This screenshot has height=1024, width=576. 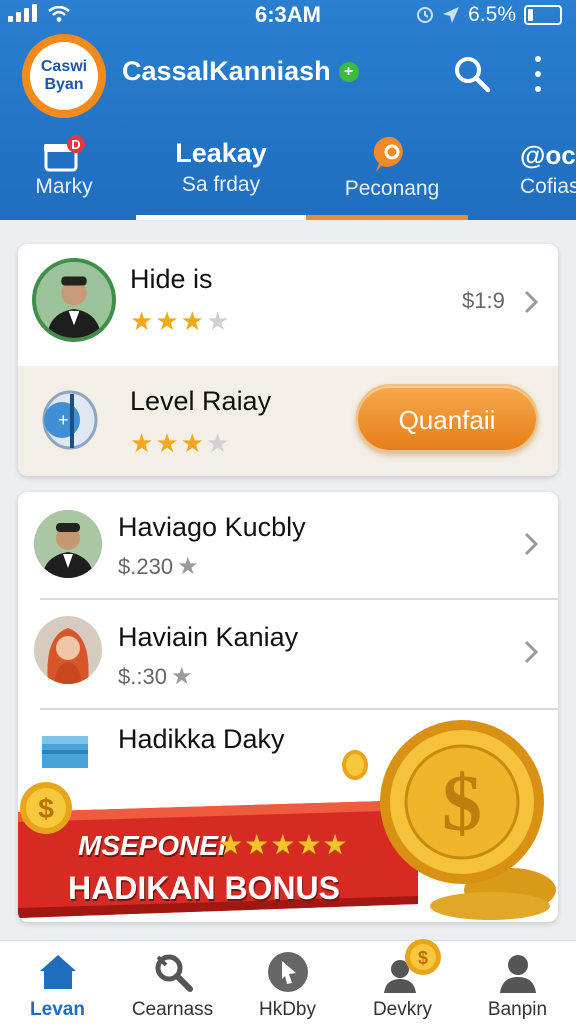 What do you see at coordinates (288, 545) in the screenshot?
I see `list-item: Haviago Kucbly $.230 ★` at bounding box center [288, 545].